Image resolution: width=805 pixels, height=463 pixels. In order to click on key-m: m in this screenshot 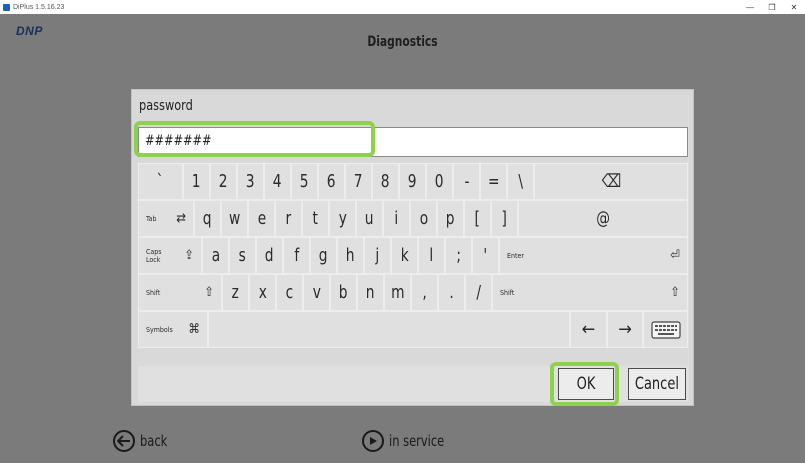, I will do `click(397, 292)`.